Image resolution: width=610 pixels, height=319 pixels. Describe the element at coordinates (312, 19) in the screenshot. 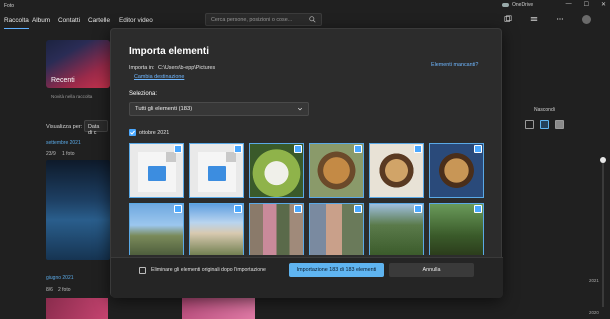

I see `search-icon` at that location.